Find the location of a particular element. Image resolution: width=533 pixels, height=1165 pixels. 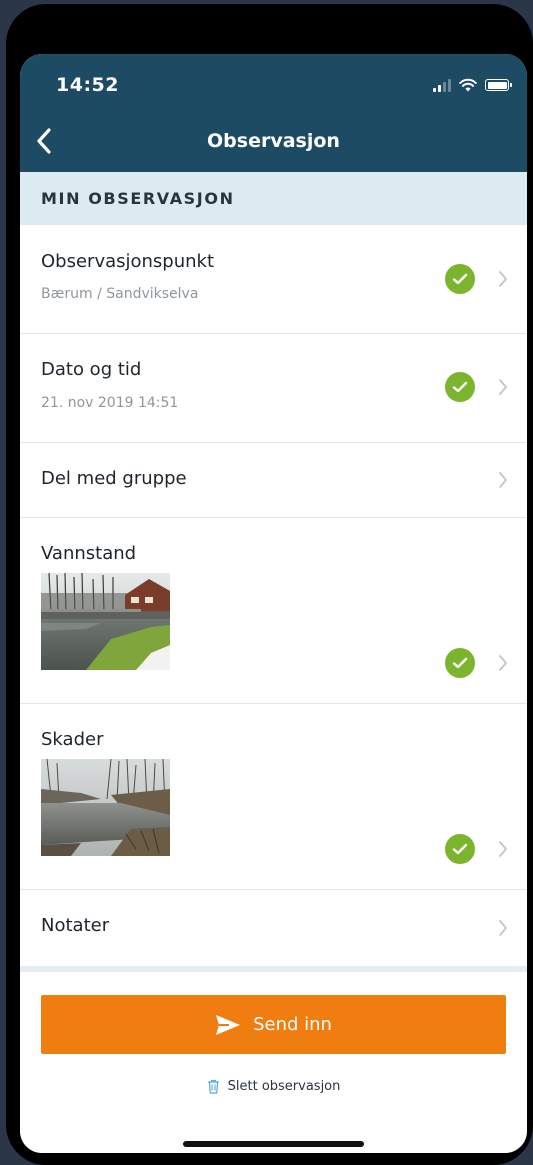

page-title: Observasjon is located at coordinates (273, 141).